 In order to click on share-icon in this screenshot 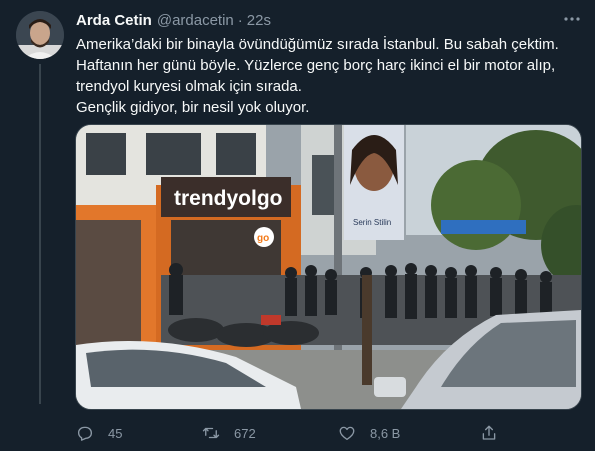, I will do `click(489, 432)`.